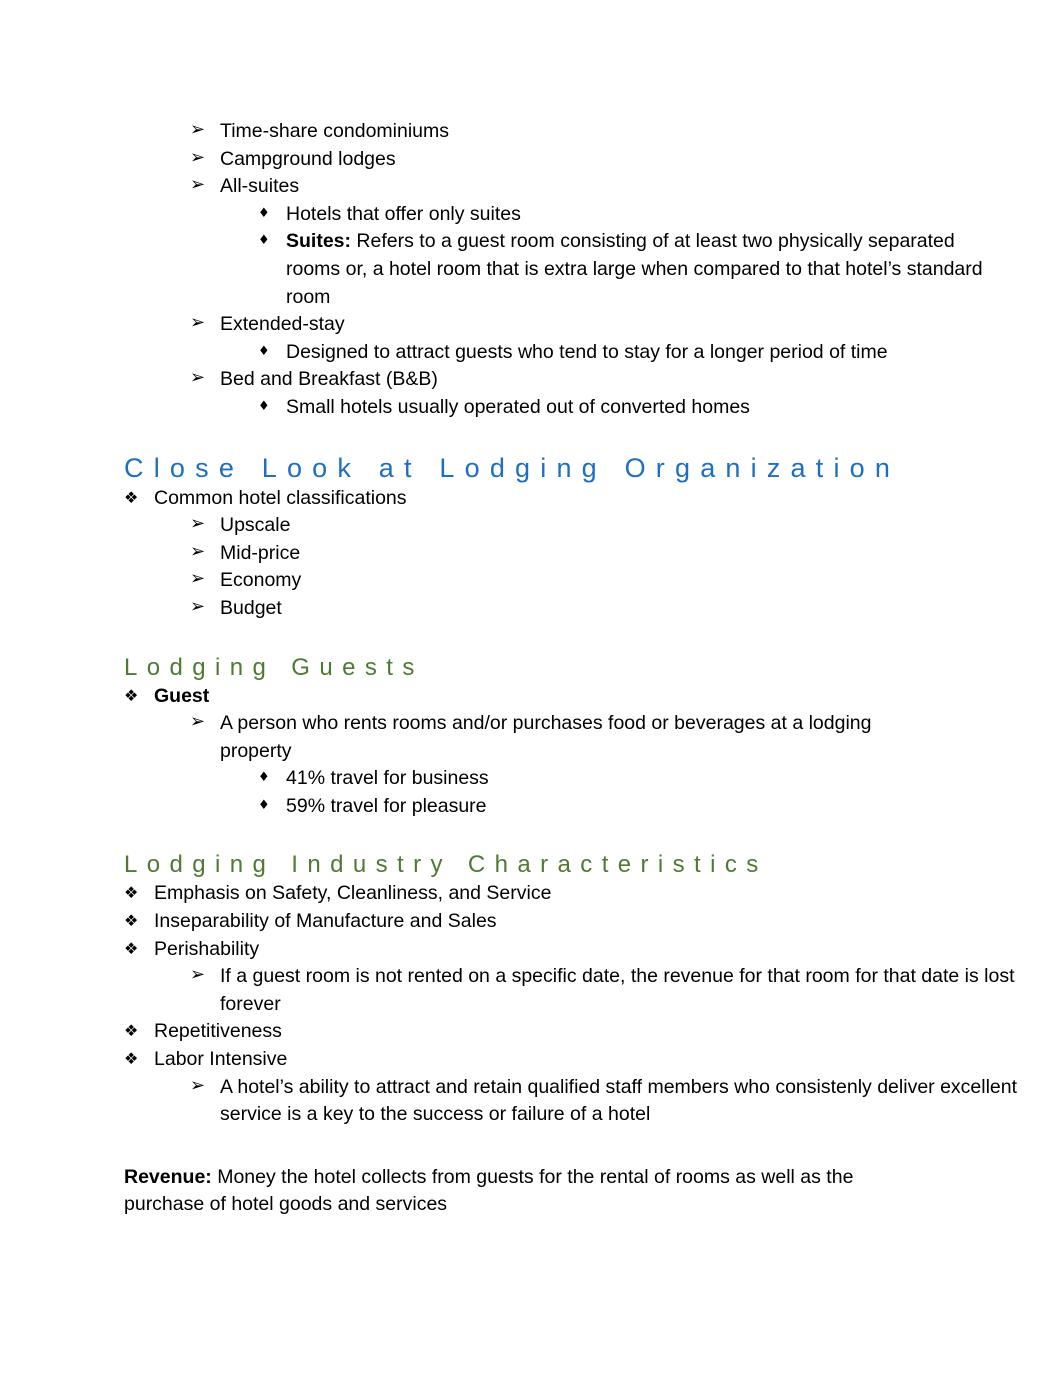 The image size is (1062, 1376). Describe the element at coordinates (626, 380) in the screenshot. I see `list-item: ➢ Bed and Breakfast (B&B)` at that location.